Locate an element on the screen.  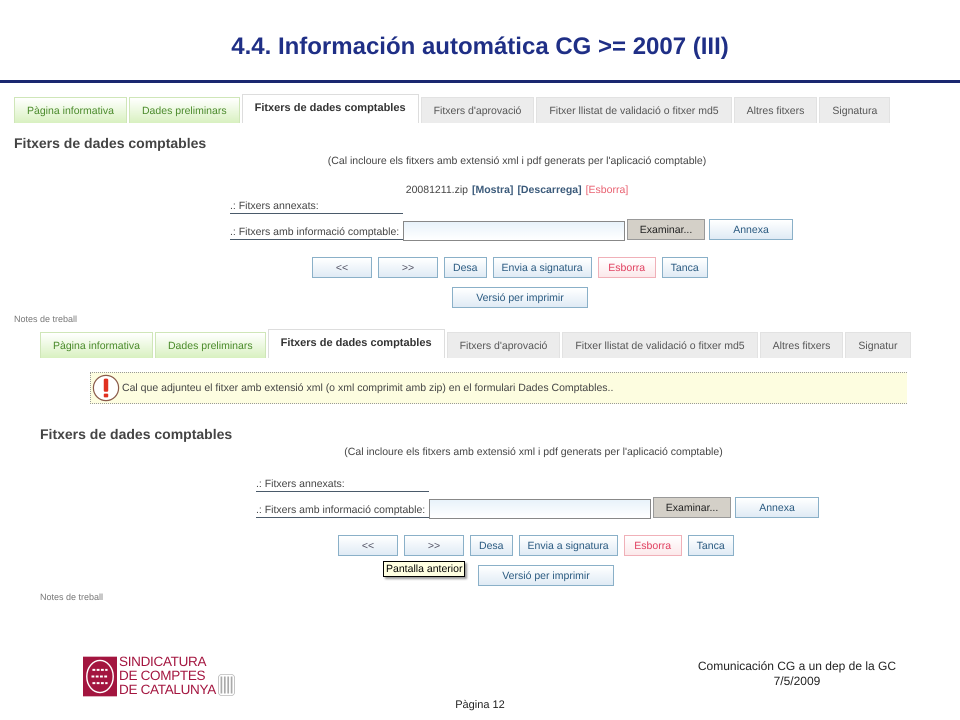
logo-text: SINDICATURA is located at coordinates (163, 662).